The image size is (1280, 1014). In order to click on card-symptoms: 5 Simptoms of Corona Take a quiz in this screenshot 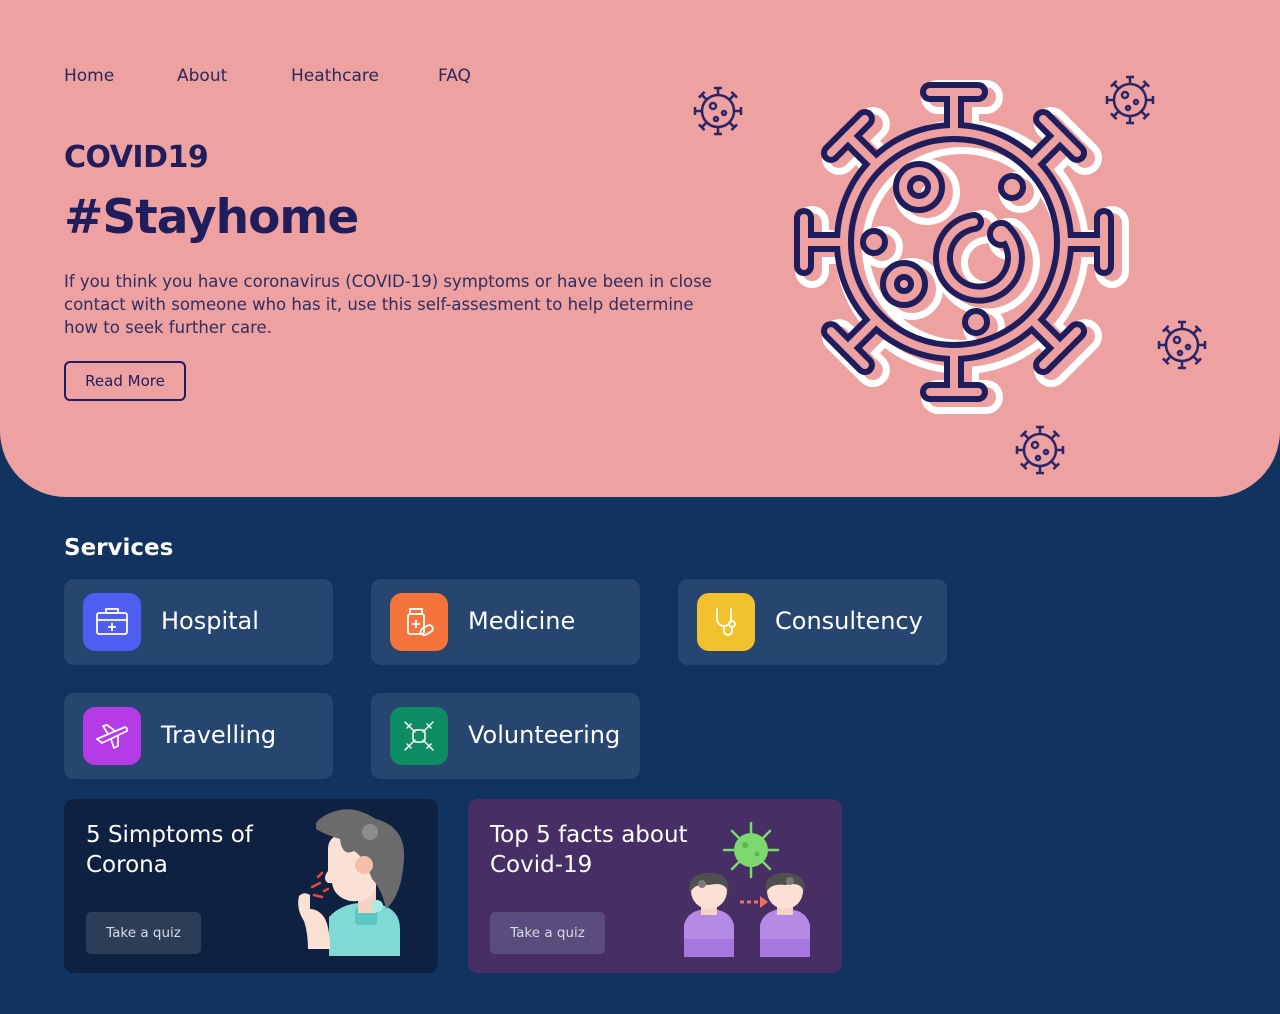, I will do `click(251, 886)`.